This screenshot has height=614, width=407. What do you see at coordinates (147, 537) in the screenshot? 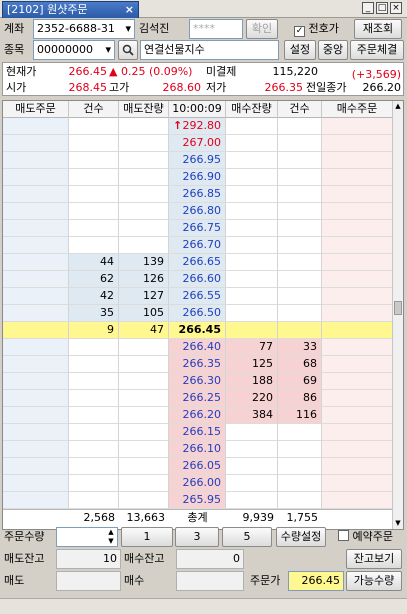
I see `qty-1-button: 1` at bounding box center [147, 537].